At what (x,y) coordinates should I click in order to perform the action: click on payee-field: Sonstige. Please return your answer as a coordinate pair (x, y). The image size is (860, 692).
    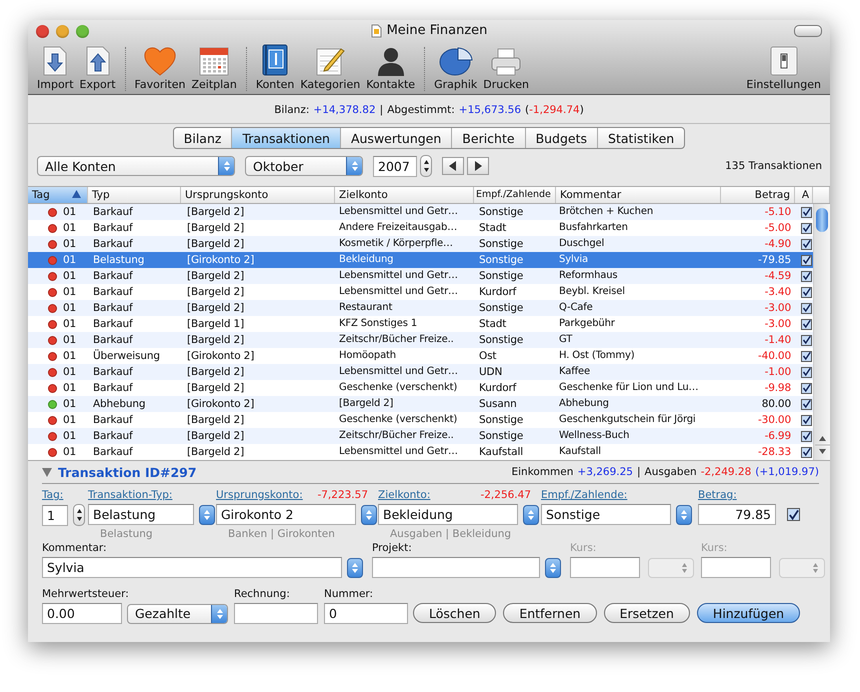
    Looking at the image, I should click on (606, 514).